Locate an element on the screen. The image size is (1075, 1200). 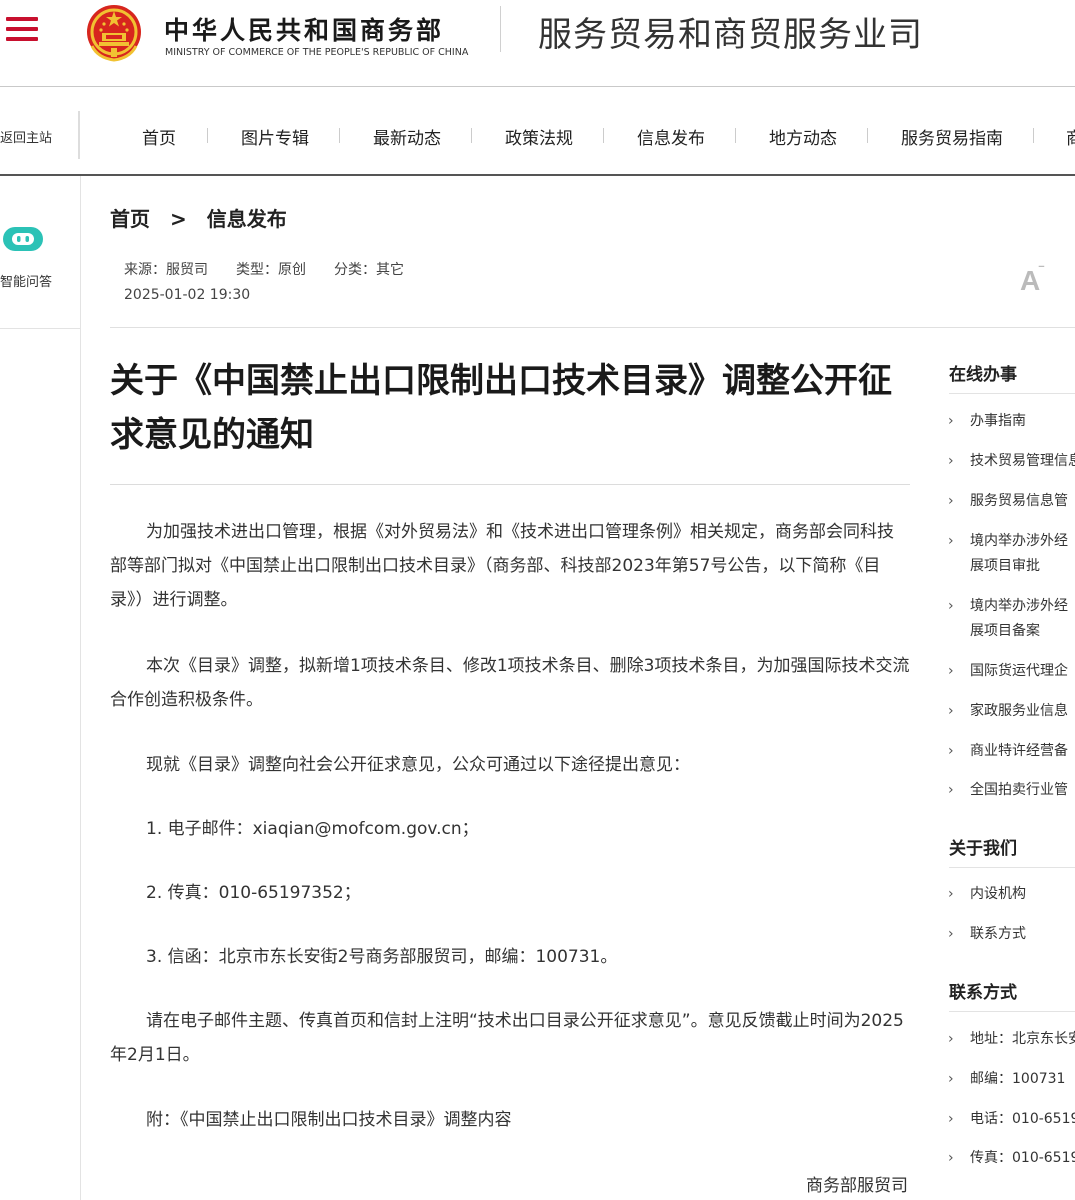
ai-assistant-label: 智能问答 is located at coordinates (26, 280).